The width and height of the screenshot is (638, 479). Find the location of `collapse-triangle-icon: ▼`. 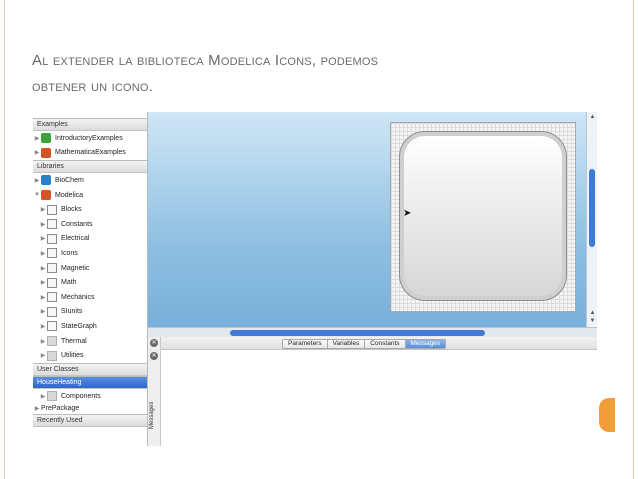

collapse-triangle-icon: ▼ is located at coordinates (37, 195).